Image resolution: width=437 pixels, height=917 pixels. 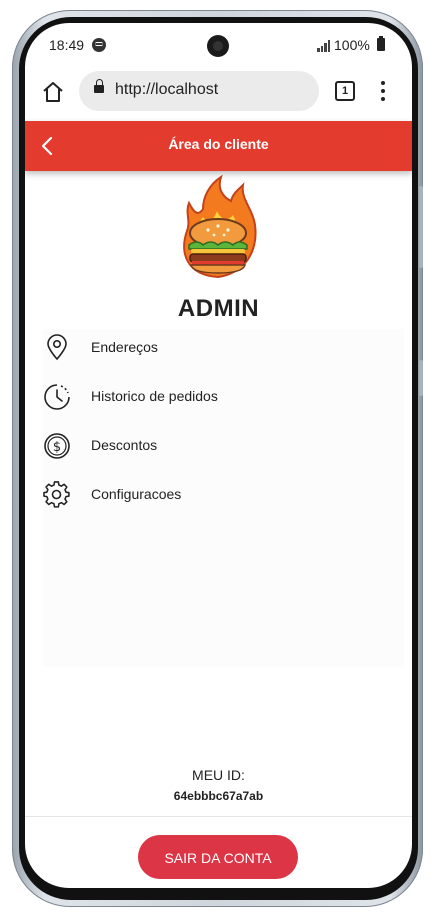 What do you see at coordinates (136, 494) in the screenshot?
I see `menu-item-label: Configuracoes` at bounding box center [136, 494].